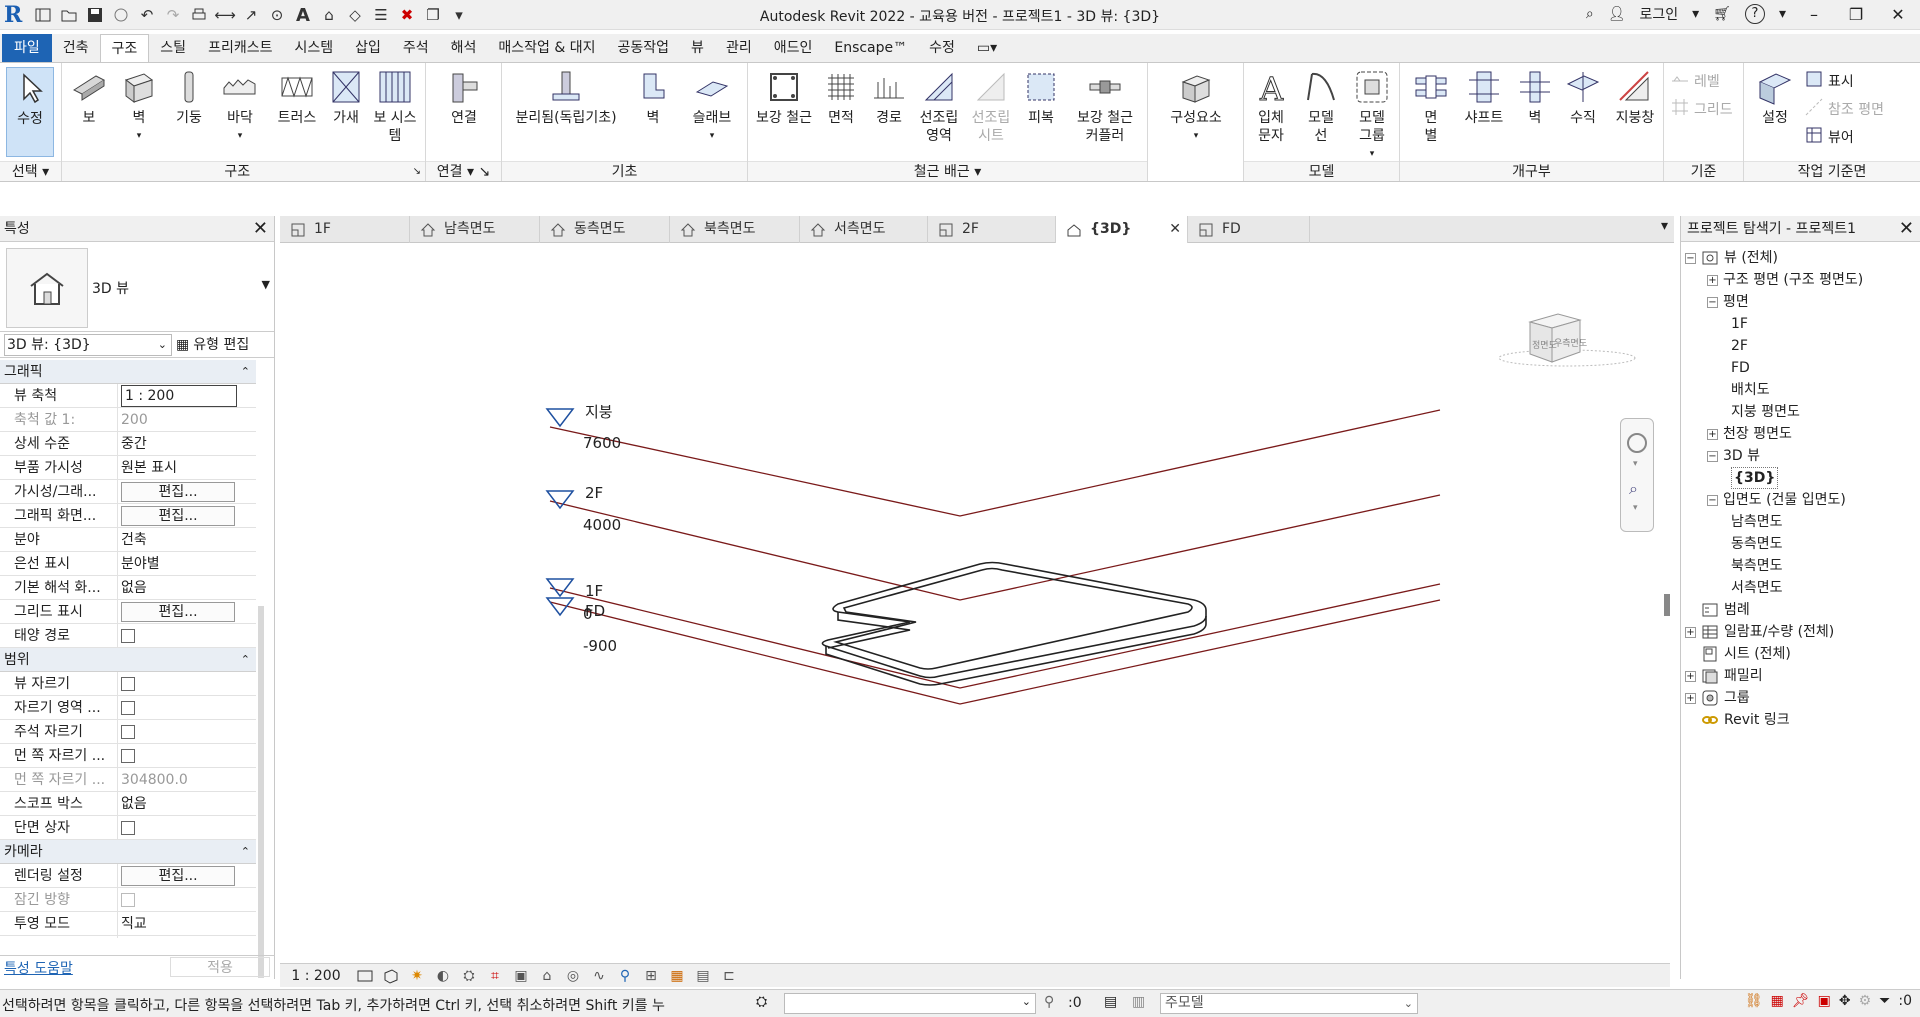 The width and height of the screenshot is (1920, 1017). I want to click on set-workplane-button: 설정, so click(1775, 97).